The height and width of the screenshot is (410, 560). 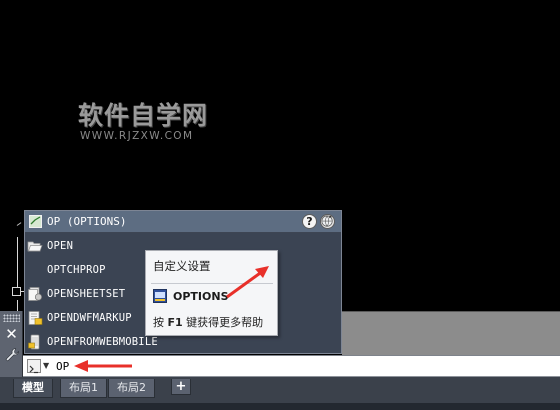 What do you see at coordinates (181, 387) in the screenshot?
I see `add-layout-button: +` at bounding box center [181, 387].